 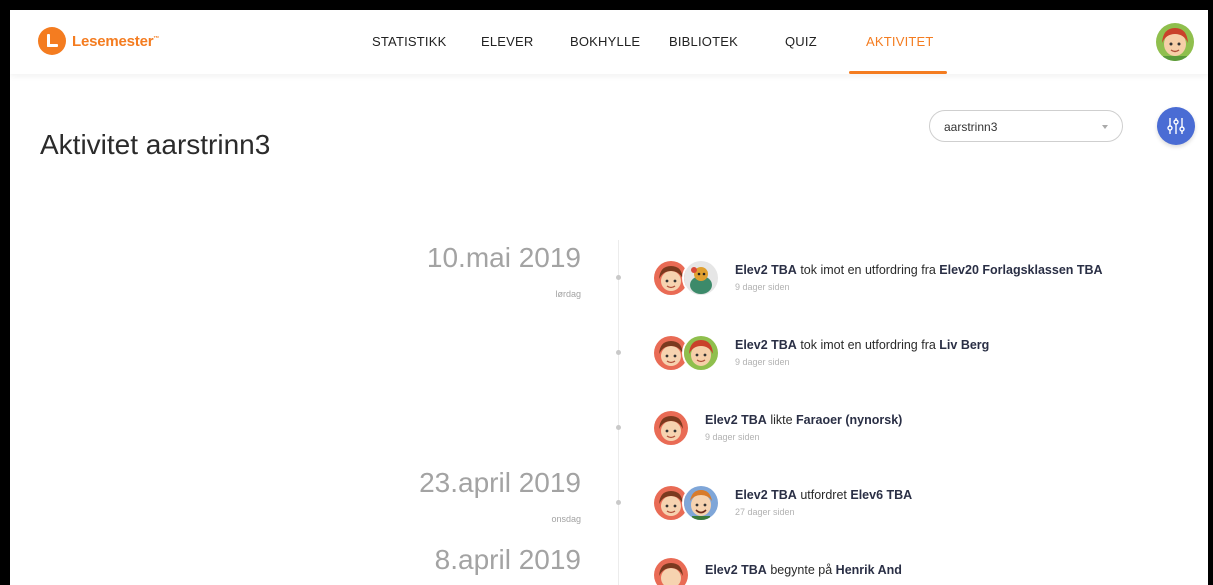 I want to click on nav-statistikk: STATISTIKK, so click(x=409, y=41).